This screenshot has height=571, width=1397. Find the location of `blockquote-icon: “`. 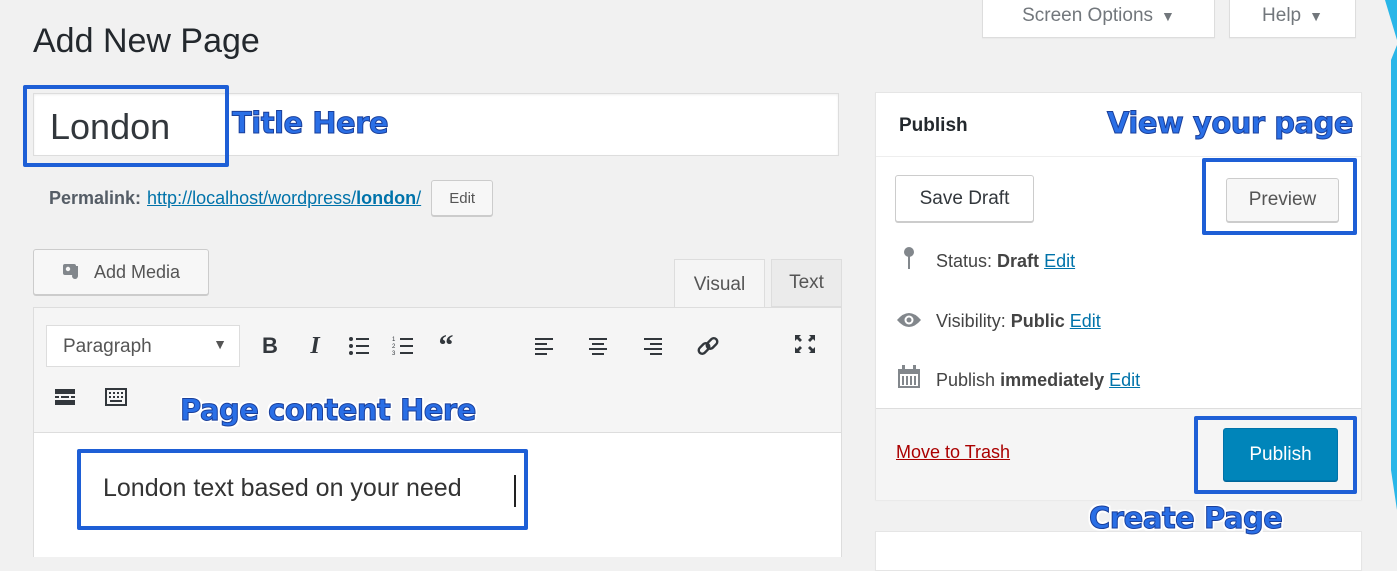

blockquote-icon: “ is located at coordinates (446, 346).